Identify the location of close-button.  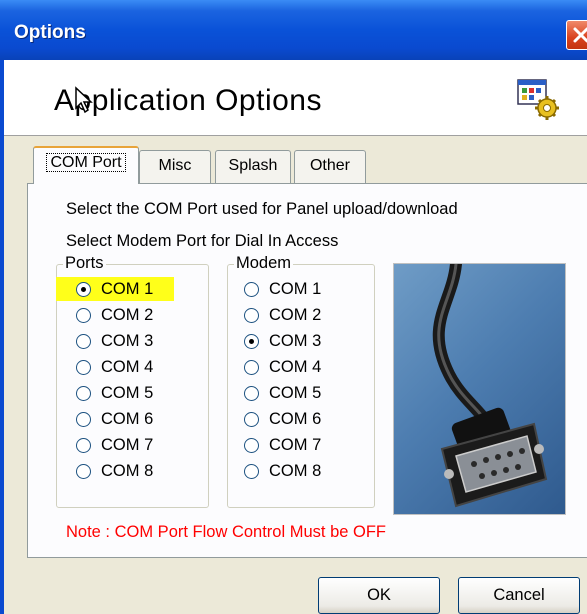
(576, 35).